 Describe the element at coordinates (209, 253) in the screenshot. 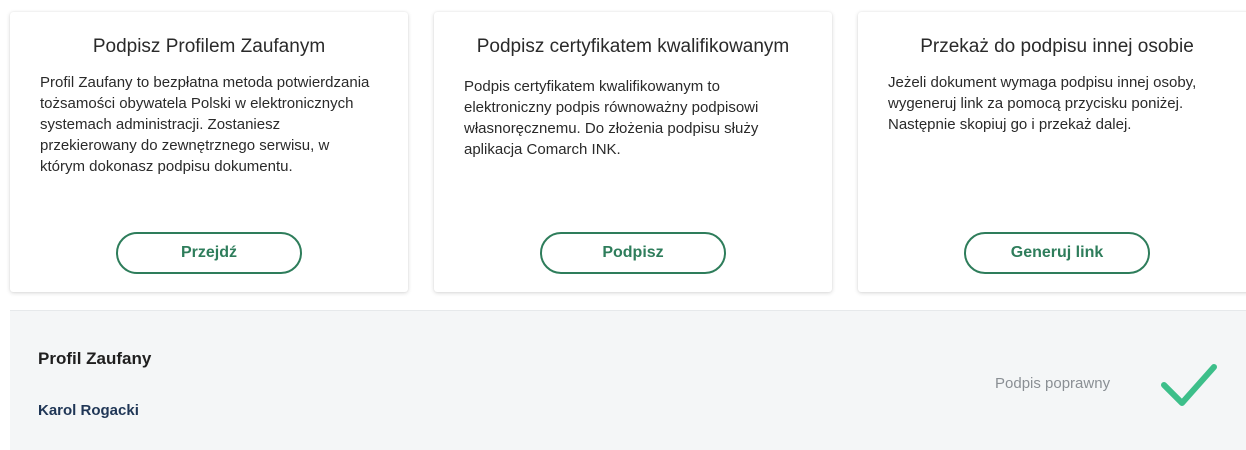

I see `go-to-trusted-profile-button: Przejdź` at that location.